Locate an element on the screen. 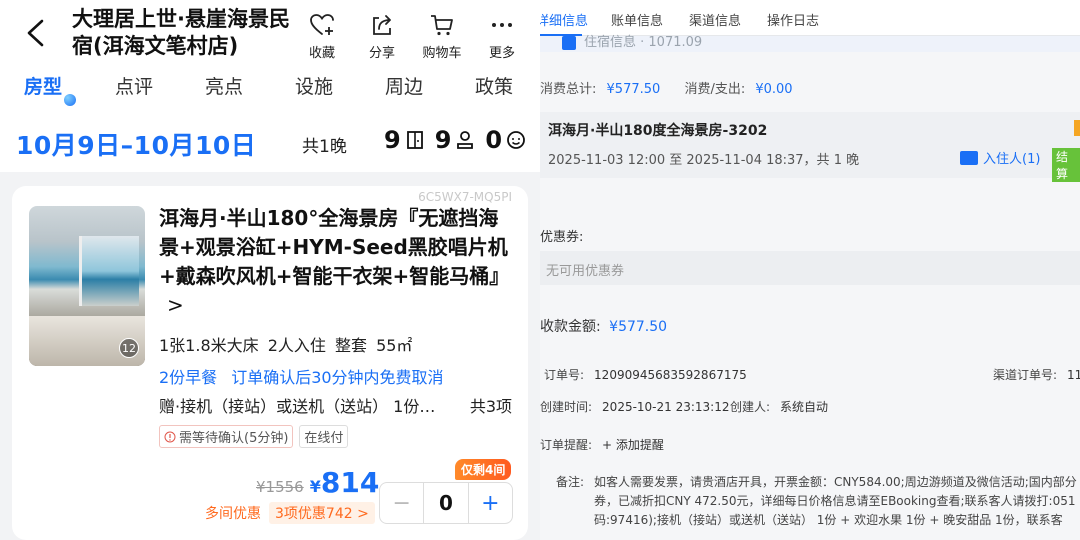 This screenshot has height=540, width=1080. room-specs: 1张1.8米大床 2人入住 整套 55㎡ is located at coordinates (286, 345).